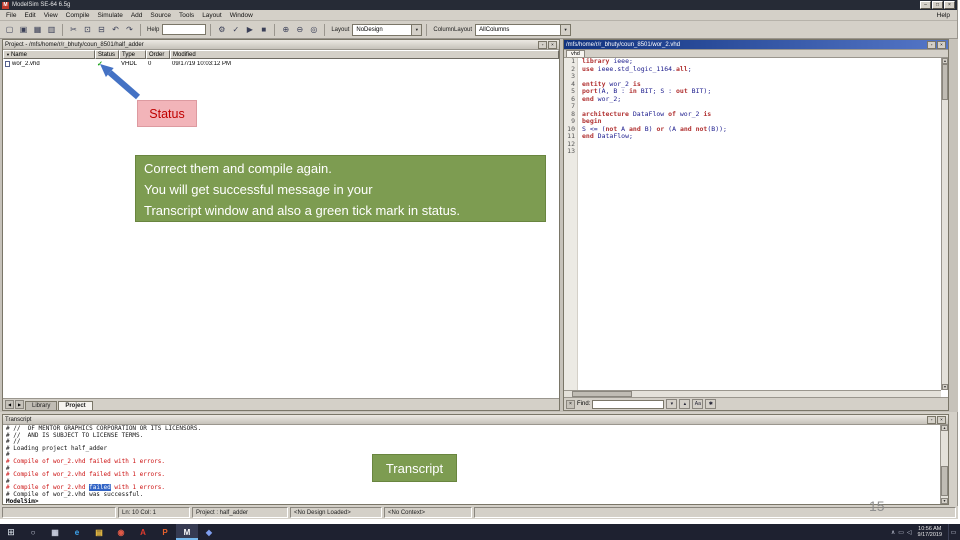 The height and width of the screenshot is (540, 960). What do you see at coordinates (57, 448) in the screenshot?
I see `transcript-line: # Loading project half_adder` at bounding box center [57, 448].